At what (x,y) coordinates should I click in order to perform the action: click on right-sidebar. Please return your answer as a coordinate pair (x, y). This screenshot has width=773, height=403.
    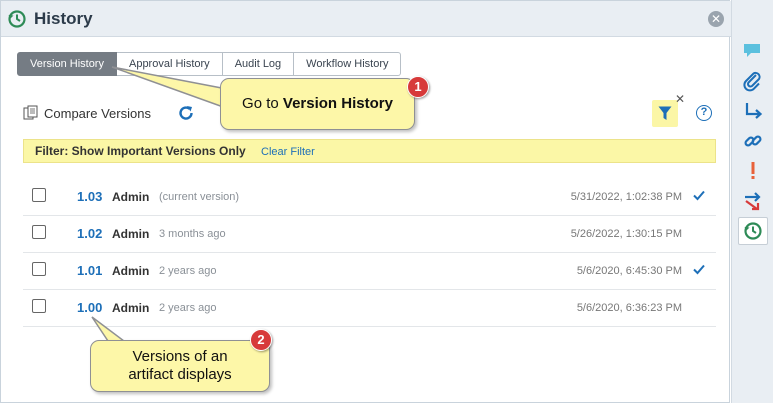
    Looking at the image, I should click on (752, 201).